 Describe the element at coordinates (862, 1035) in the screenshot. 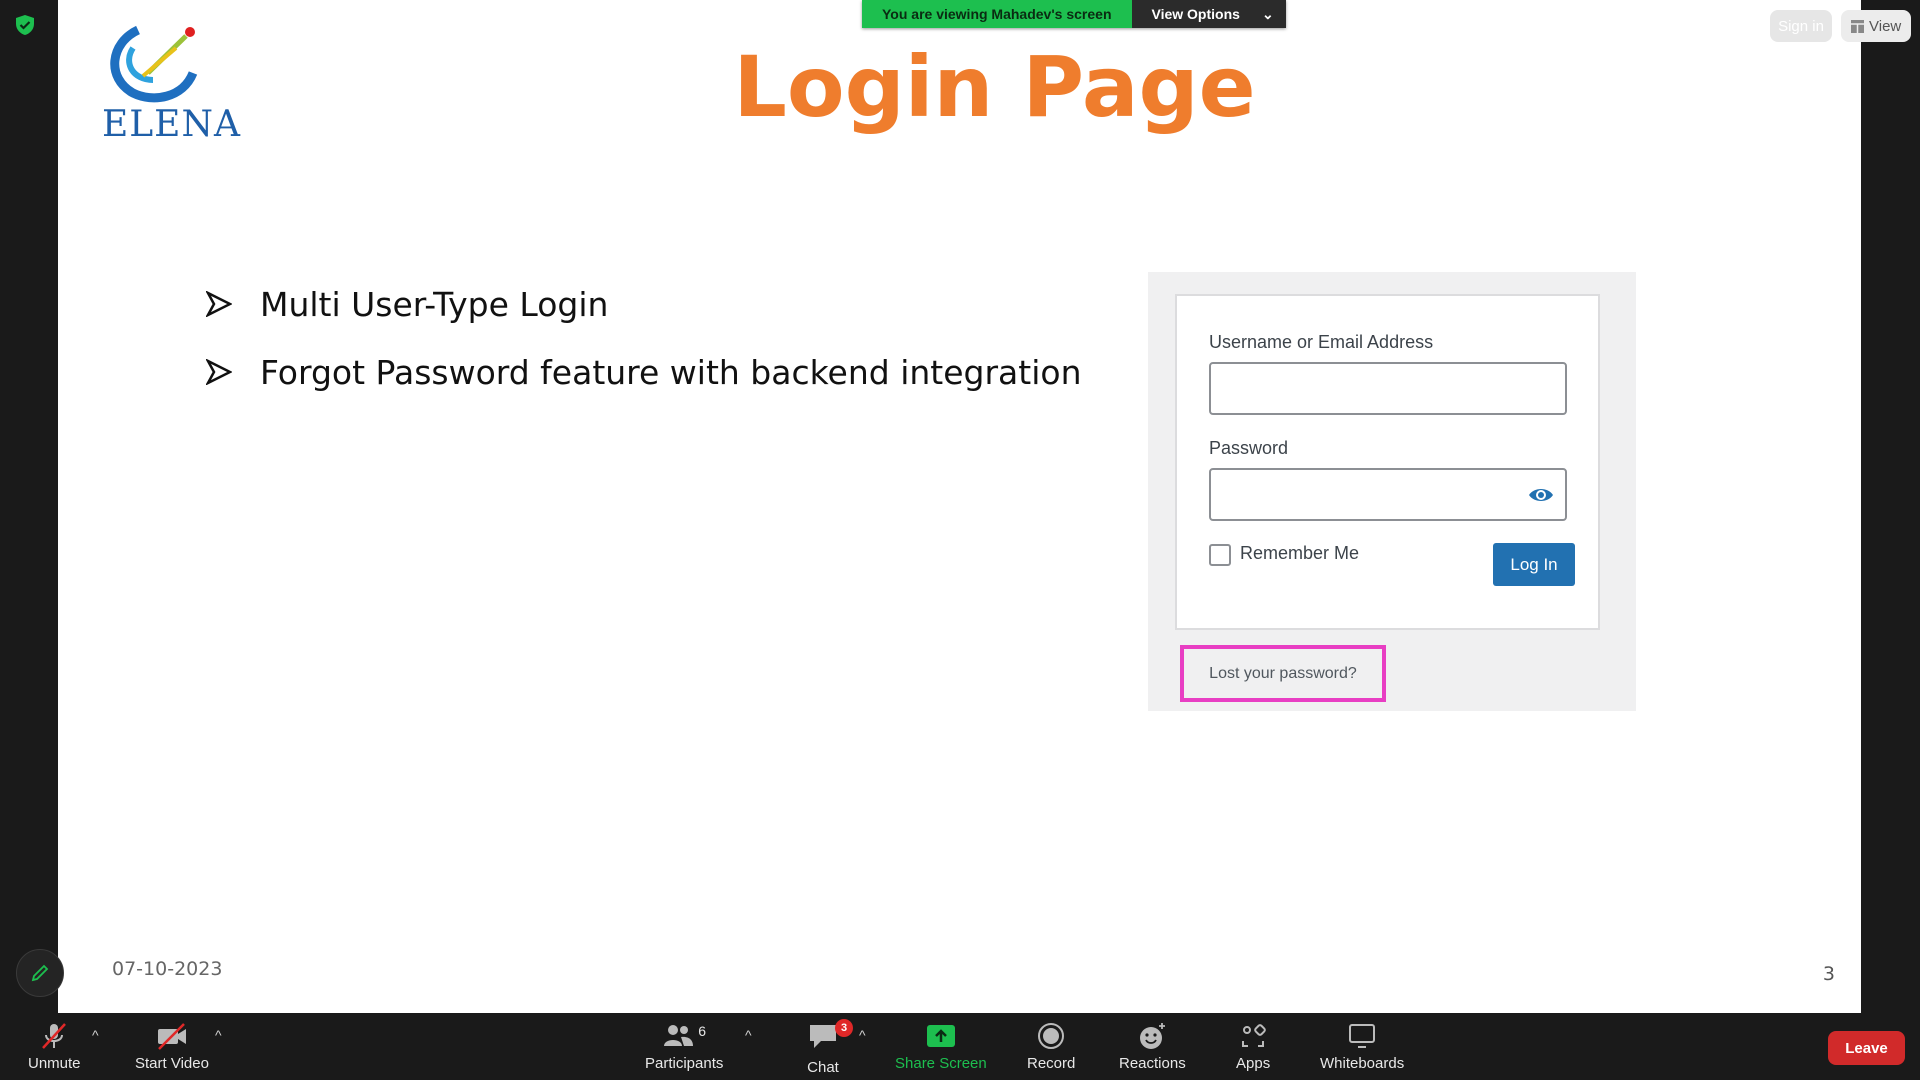

I see `chat-options-caret: ^` at that location.